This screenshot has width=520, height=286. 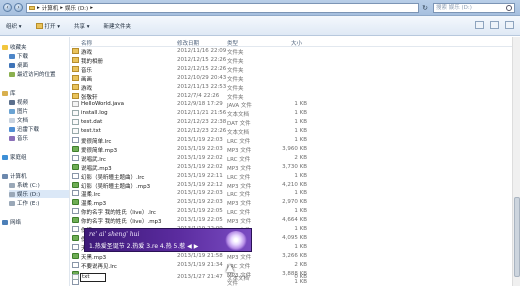 What do you see at coordinates (50, 8) in the screenshot?
I see `address-segment-computer: 计算机` at bounding box center [50, 8].